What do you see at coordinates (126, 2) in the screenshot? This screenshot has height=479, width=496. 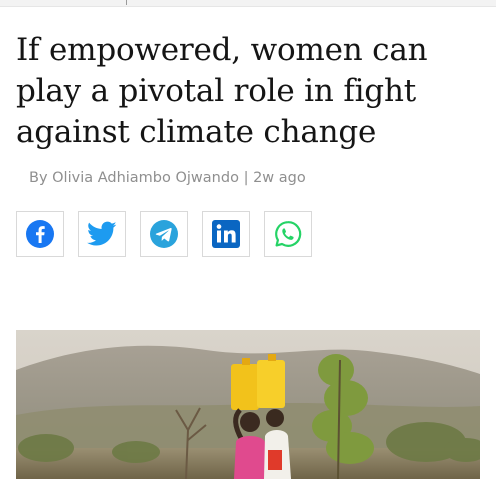 I see `strip-divider` at bounding box center [126, 2].